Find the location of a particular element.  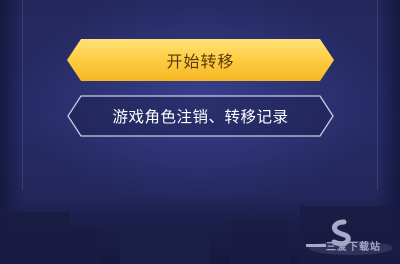

watermark-logo: 三爱下载站 is located at coordinates (346, 238).